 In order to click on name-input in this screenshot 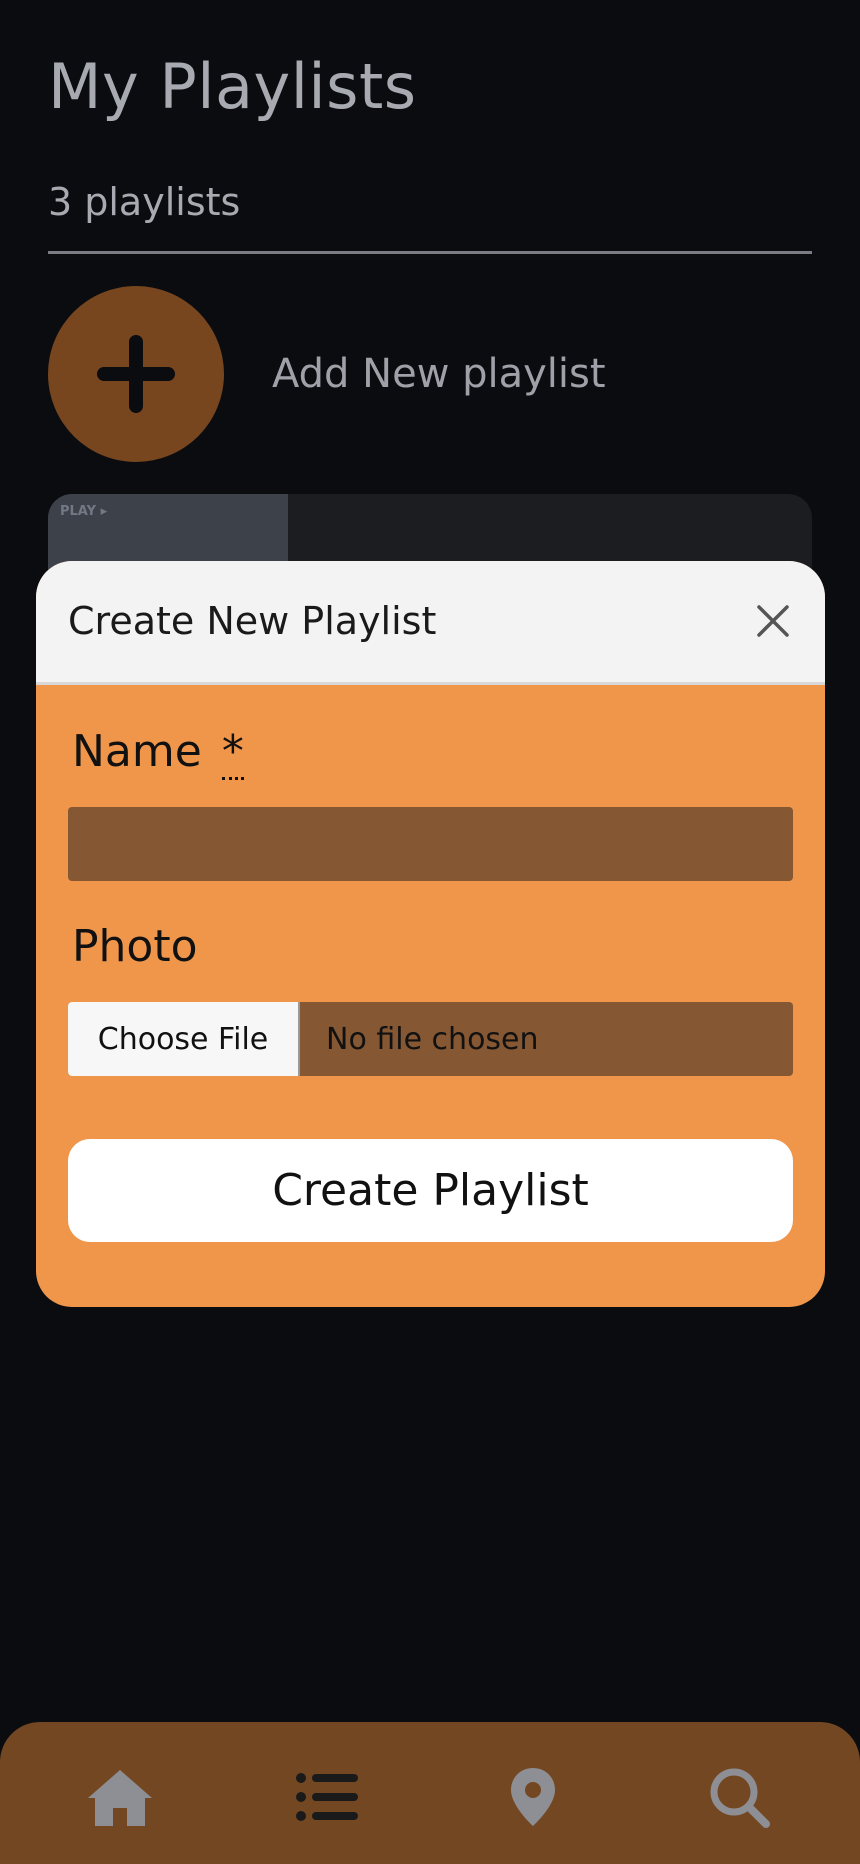, I will do `click(430, 844)`.